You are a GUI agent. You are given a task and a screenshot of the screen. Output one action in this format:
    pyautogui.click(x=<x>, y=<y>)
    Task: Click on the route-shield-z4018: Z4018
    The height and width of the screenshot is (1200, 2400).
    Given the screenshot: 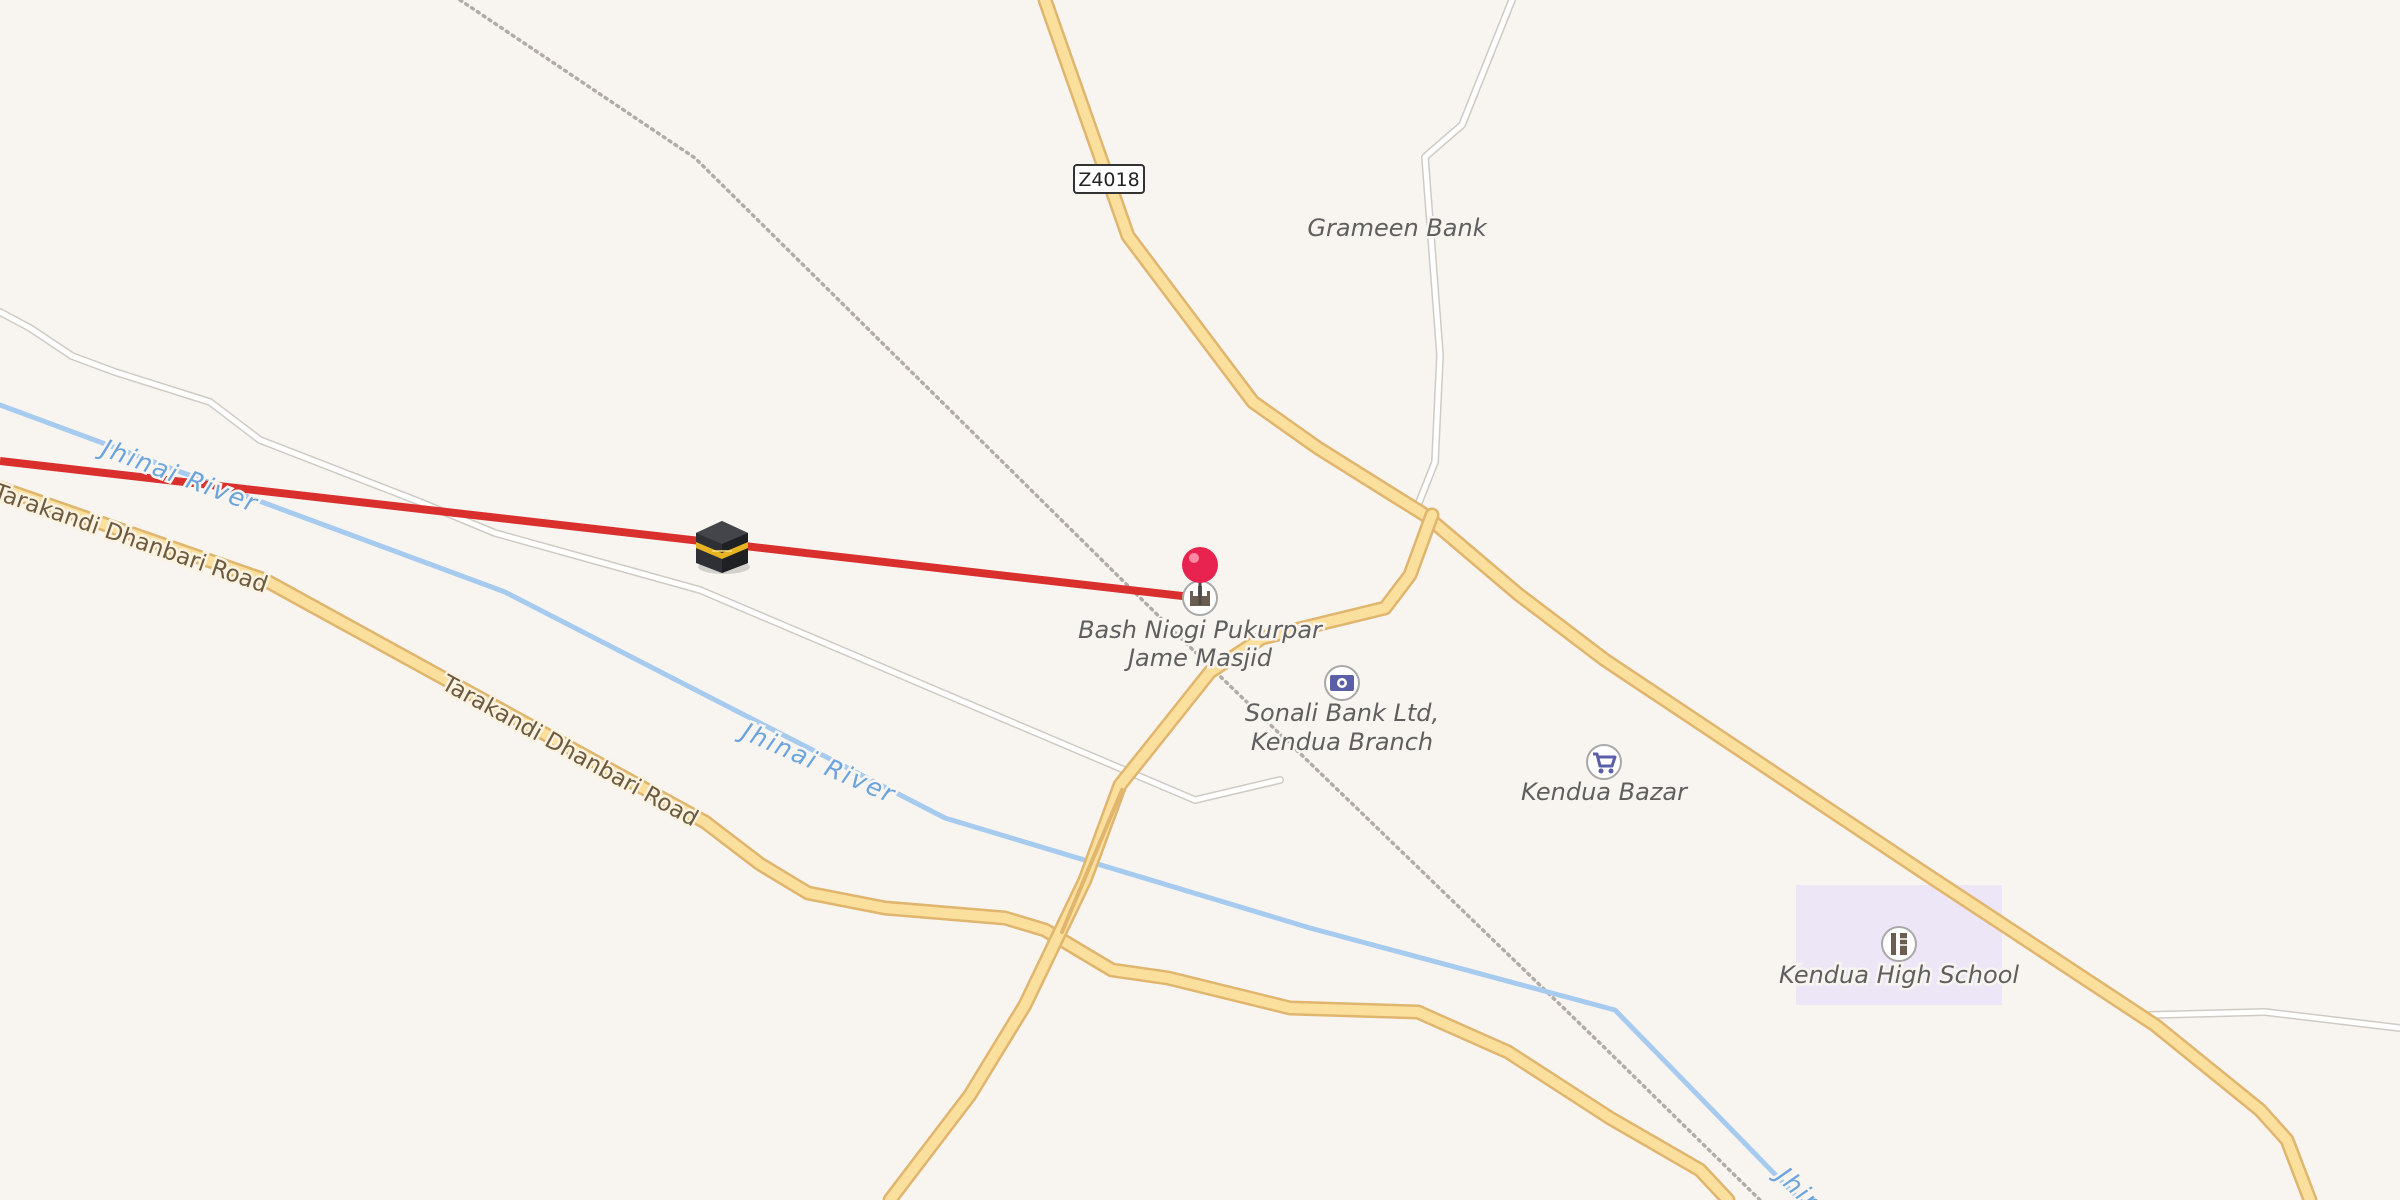 What is the action you would take?
    pyautogui.click(x=1109, y=179)
    